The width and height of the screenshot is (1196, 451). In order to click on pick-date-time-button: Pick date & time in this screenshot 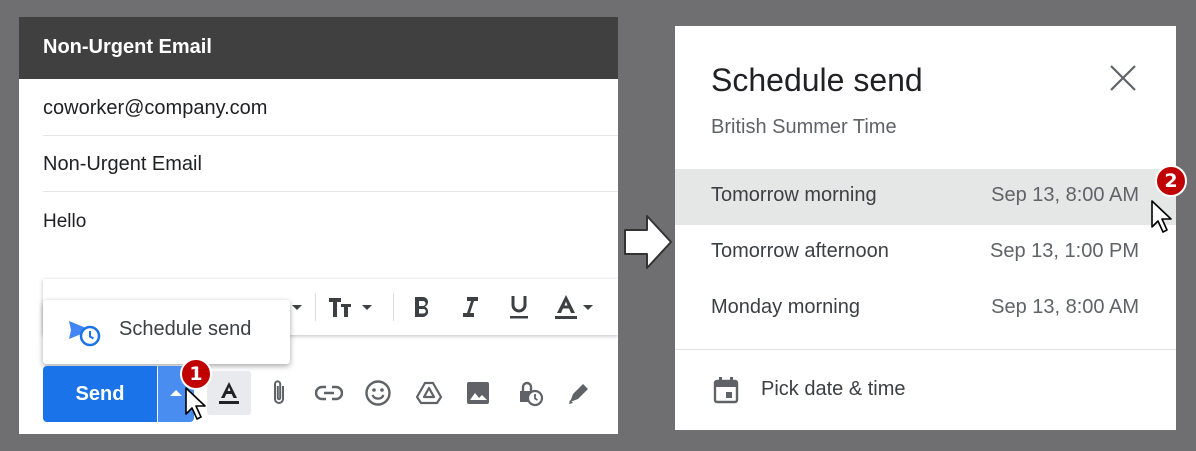, I will do `click(925, 389)`.